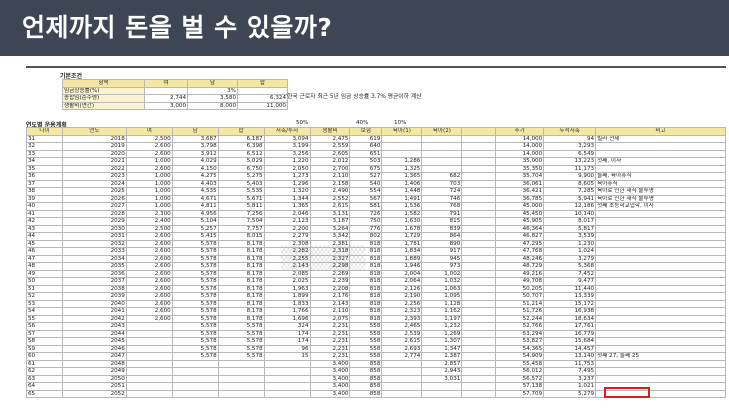 Image resolution: width=729 pixels, height=417 pixels. What do you see at coordinates (44, 176) in the screenshot?
I see `table-cell: 36` at bounding box center [44, 176].